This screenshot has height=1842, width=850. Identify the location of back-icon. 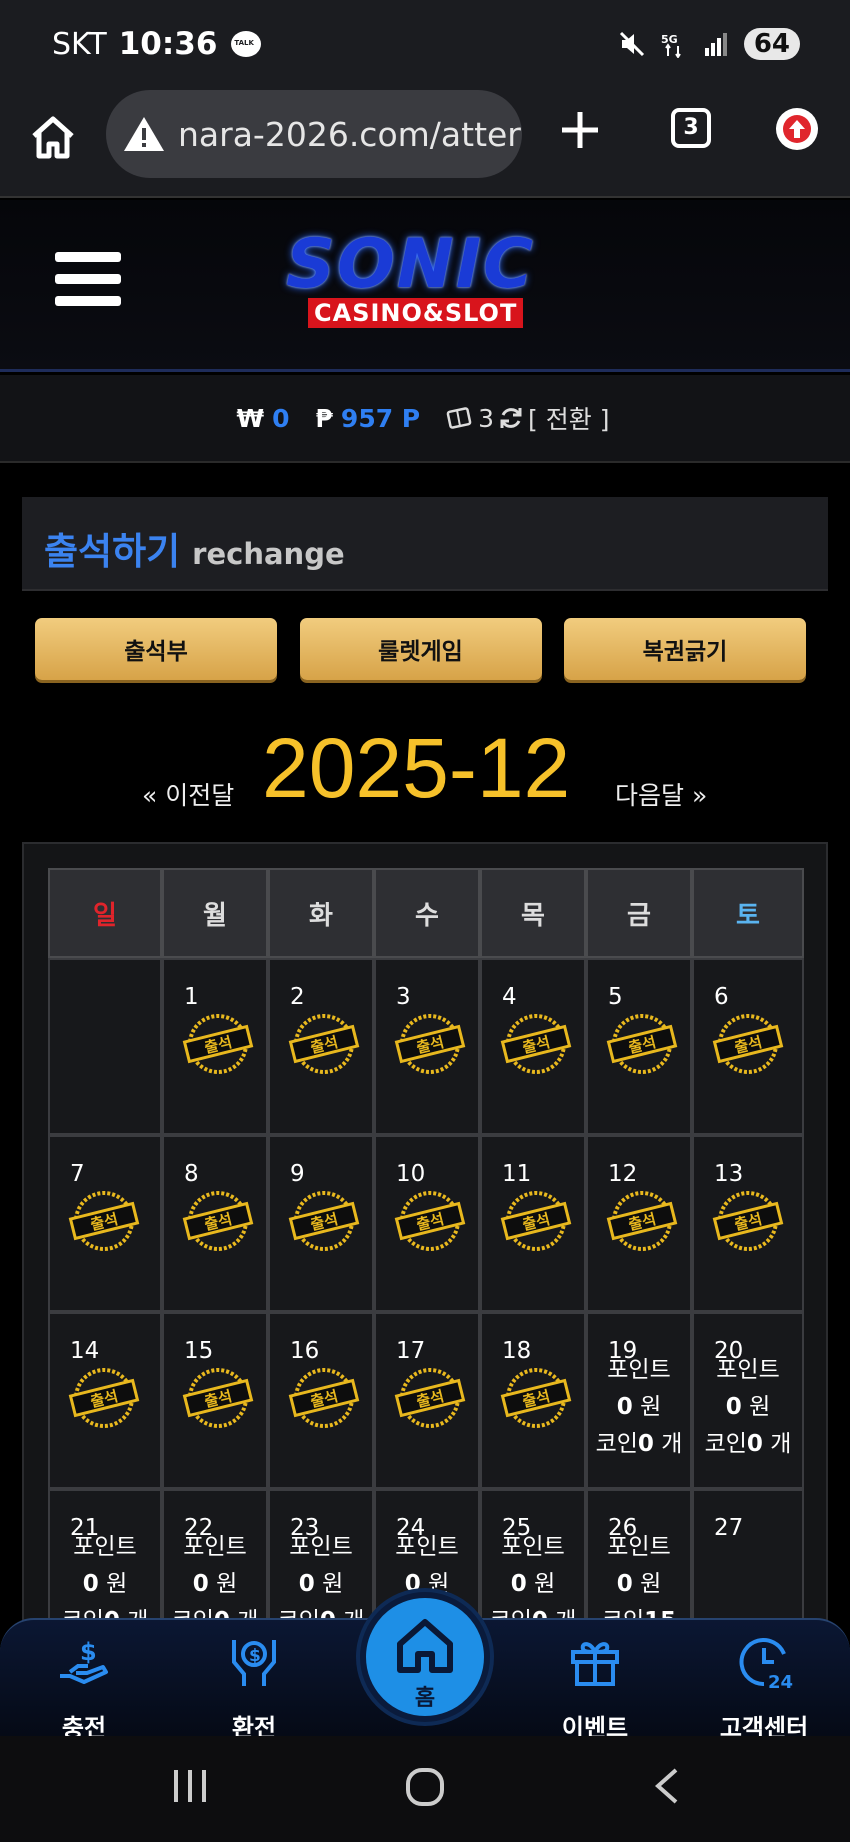
(667, 1786).